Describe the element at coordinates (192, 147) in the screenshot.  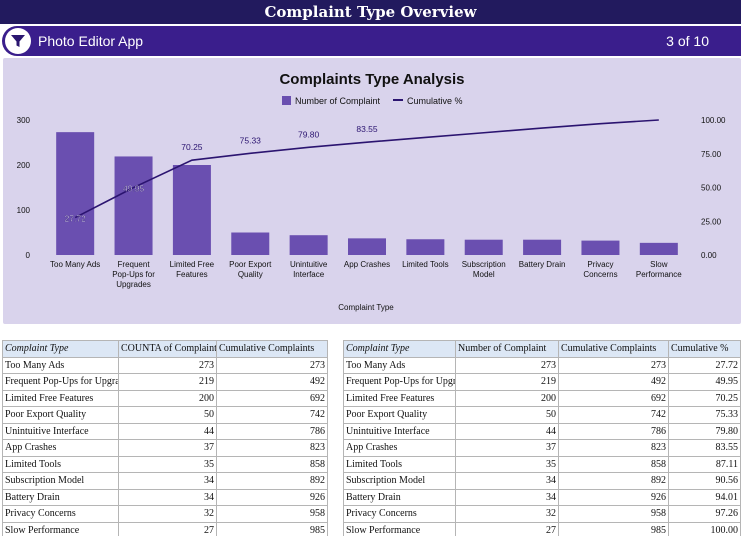
I see `data-label: 70.25` at that location.